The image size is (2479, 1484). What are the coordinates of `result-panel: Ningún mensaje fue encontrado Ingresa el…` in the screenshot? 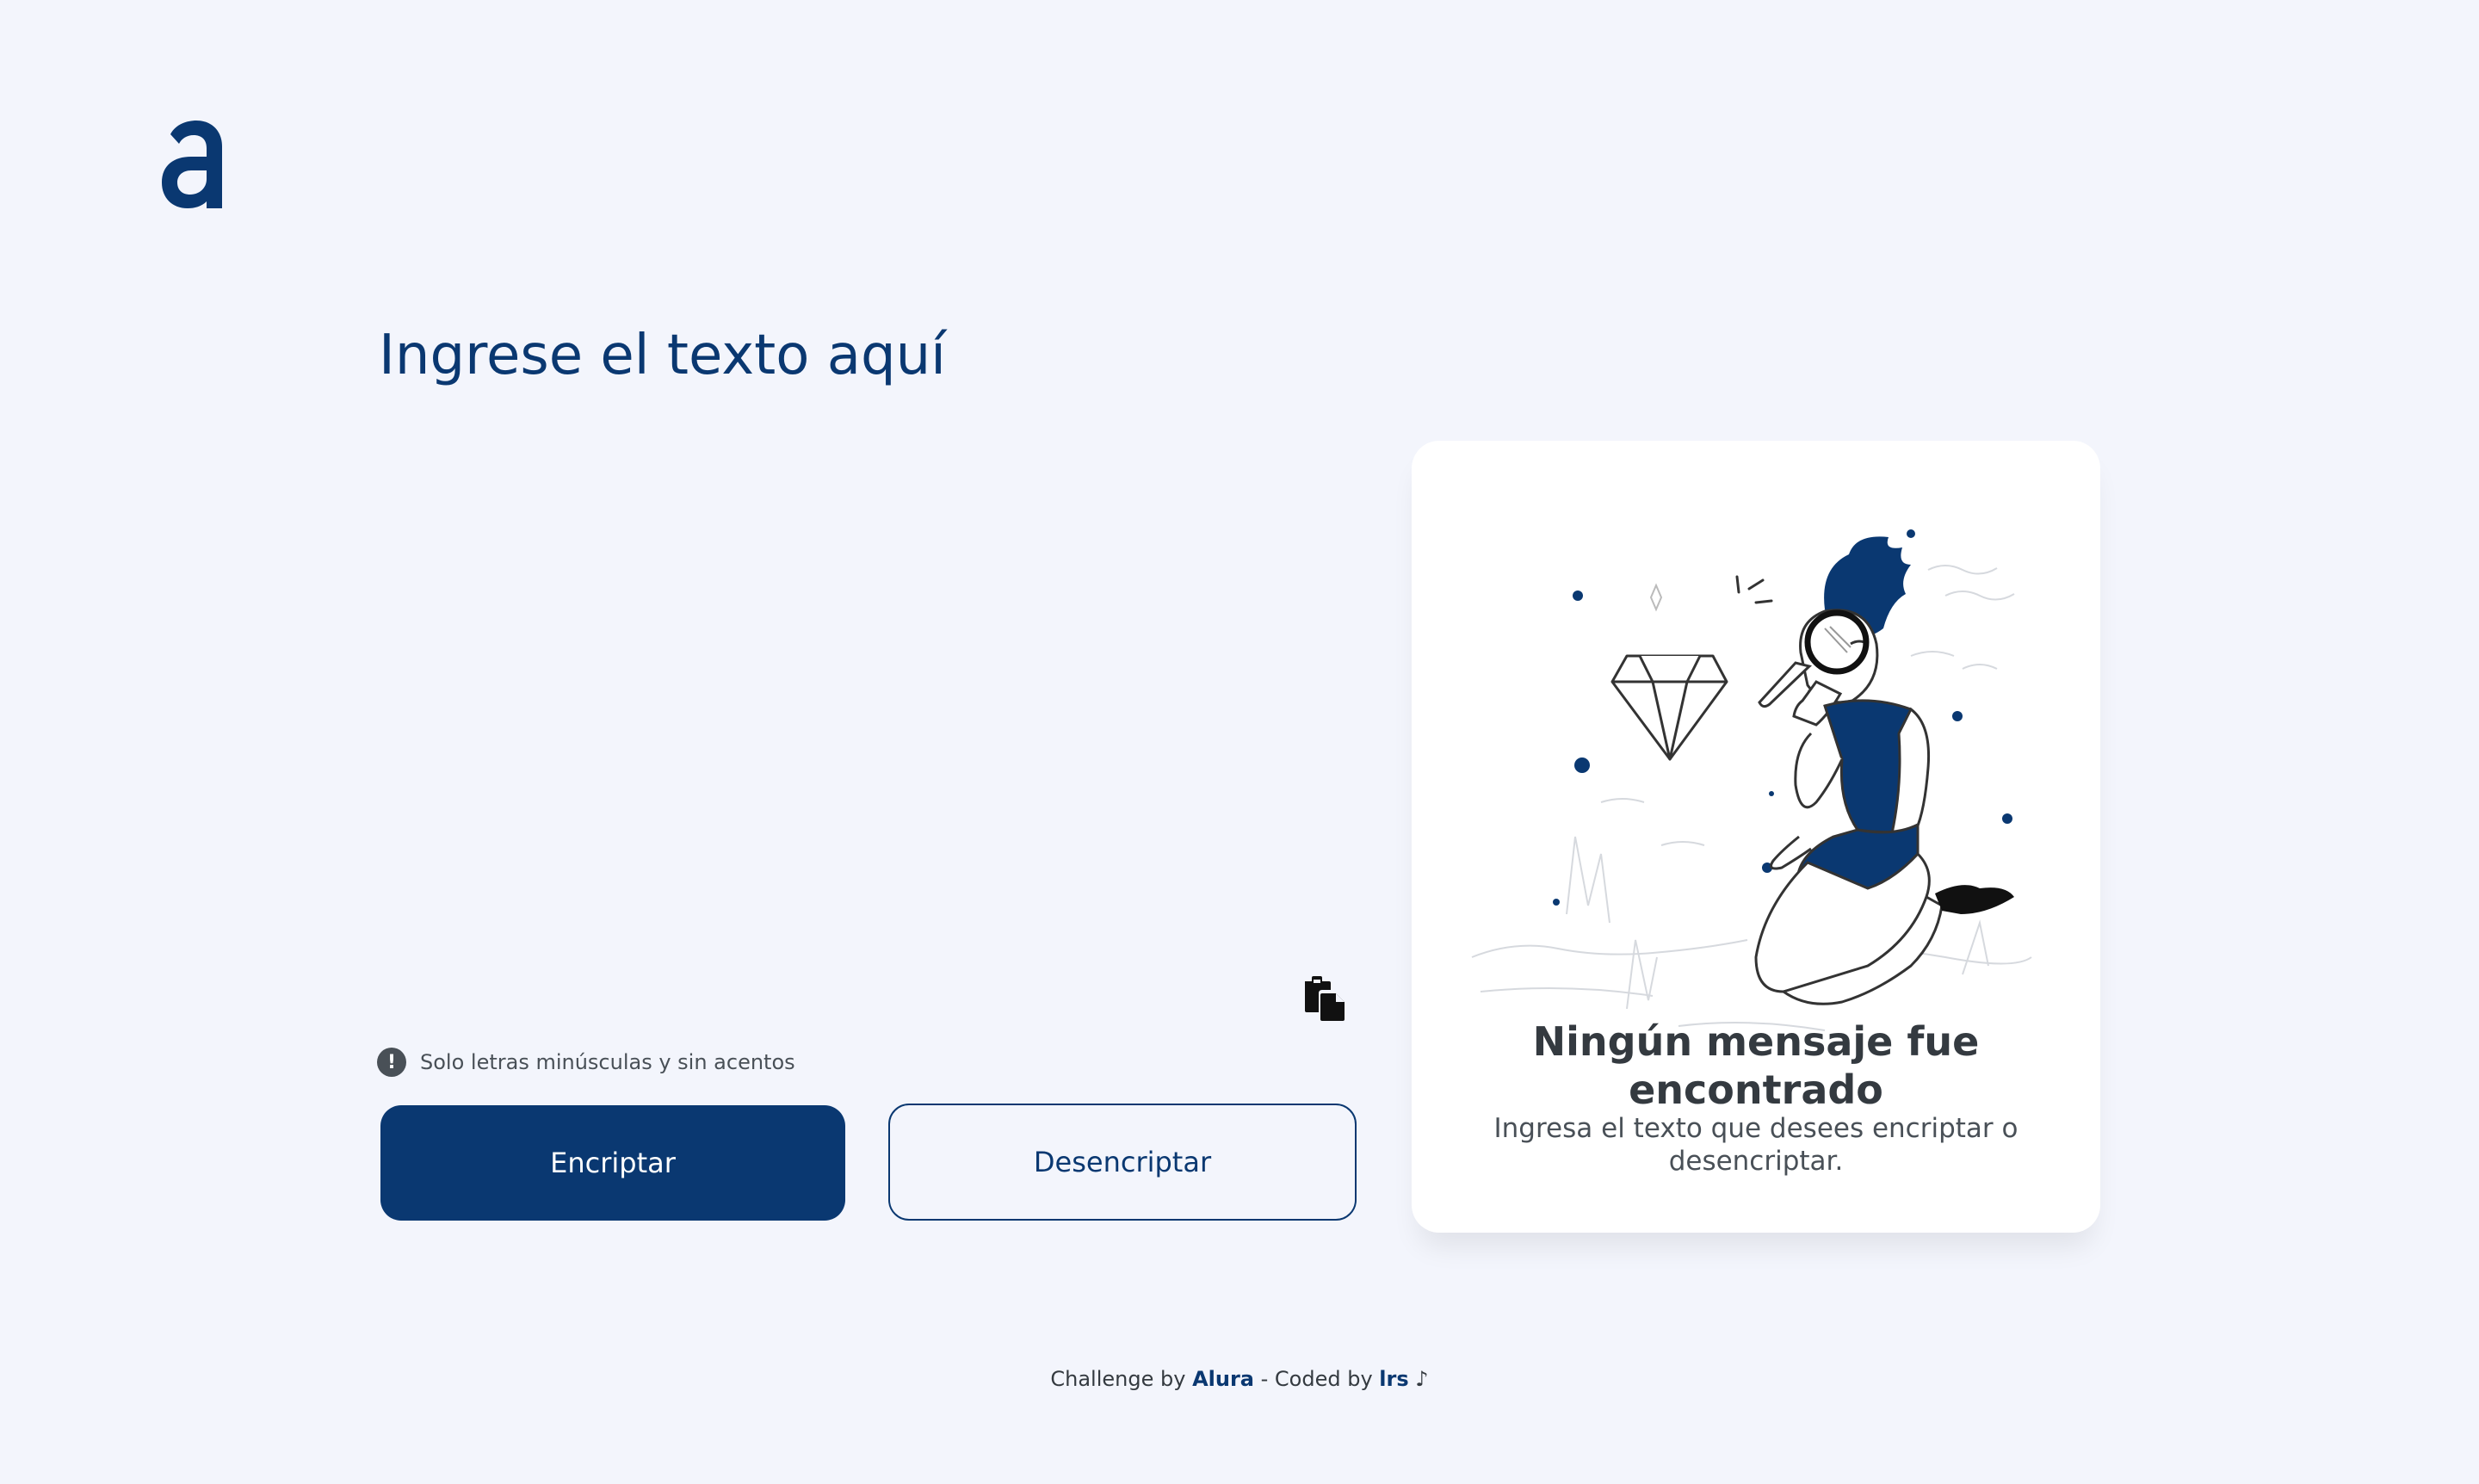 It's located at (1756, 837).